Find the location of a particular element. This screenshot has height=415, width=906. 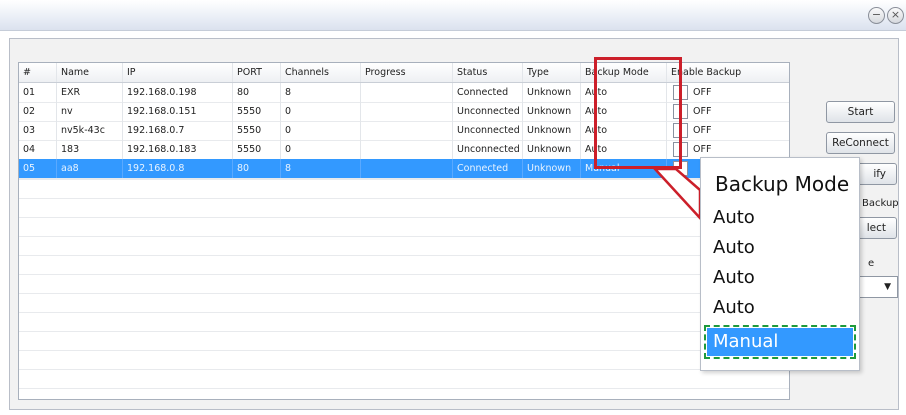

window-titlebar: − × is located at coordinates (453, 15).